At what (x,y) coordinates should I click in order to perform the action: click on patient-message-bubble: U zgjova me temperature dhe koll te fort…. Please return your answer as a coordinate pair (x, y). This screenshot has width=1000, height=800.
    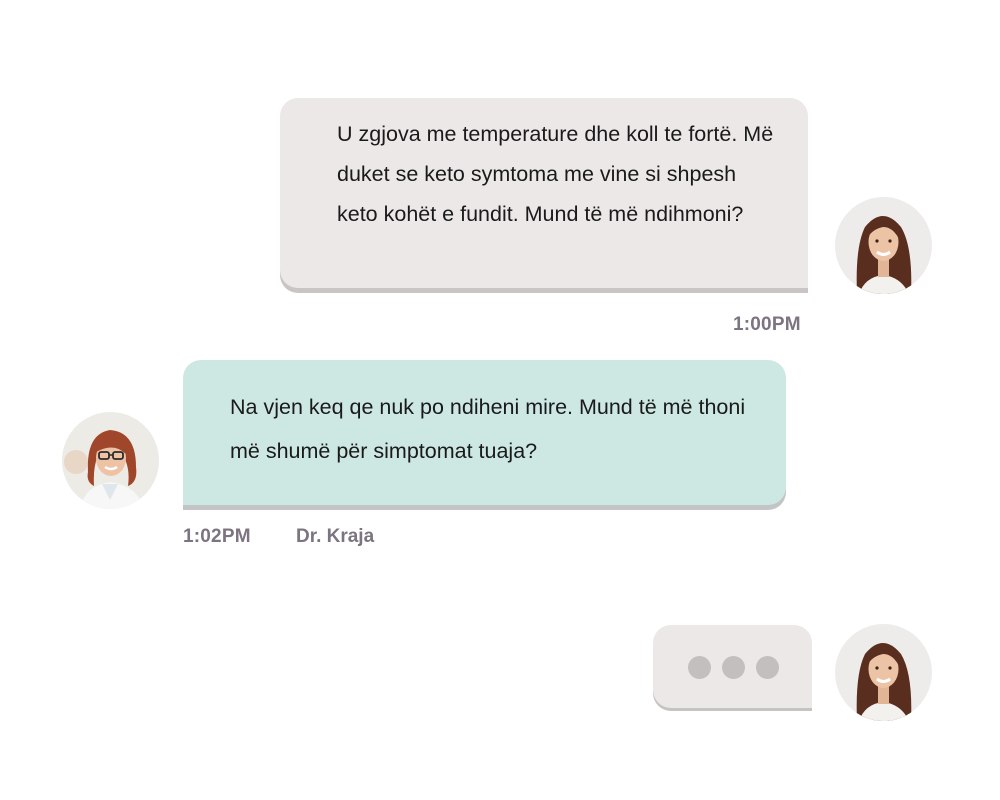
    Looking at the image, I should click on (544, 193).